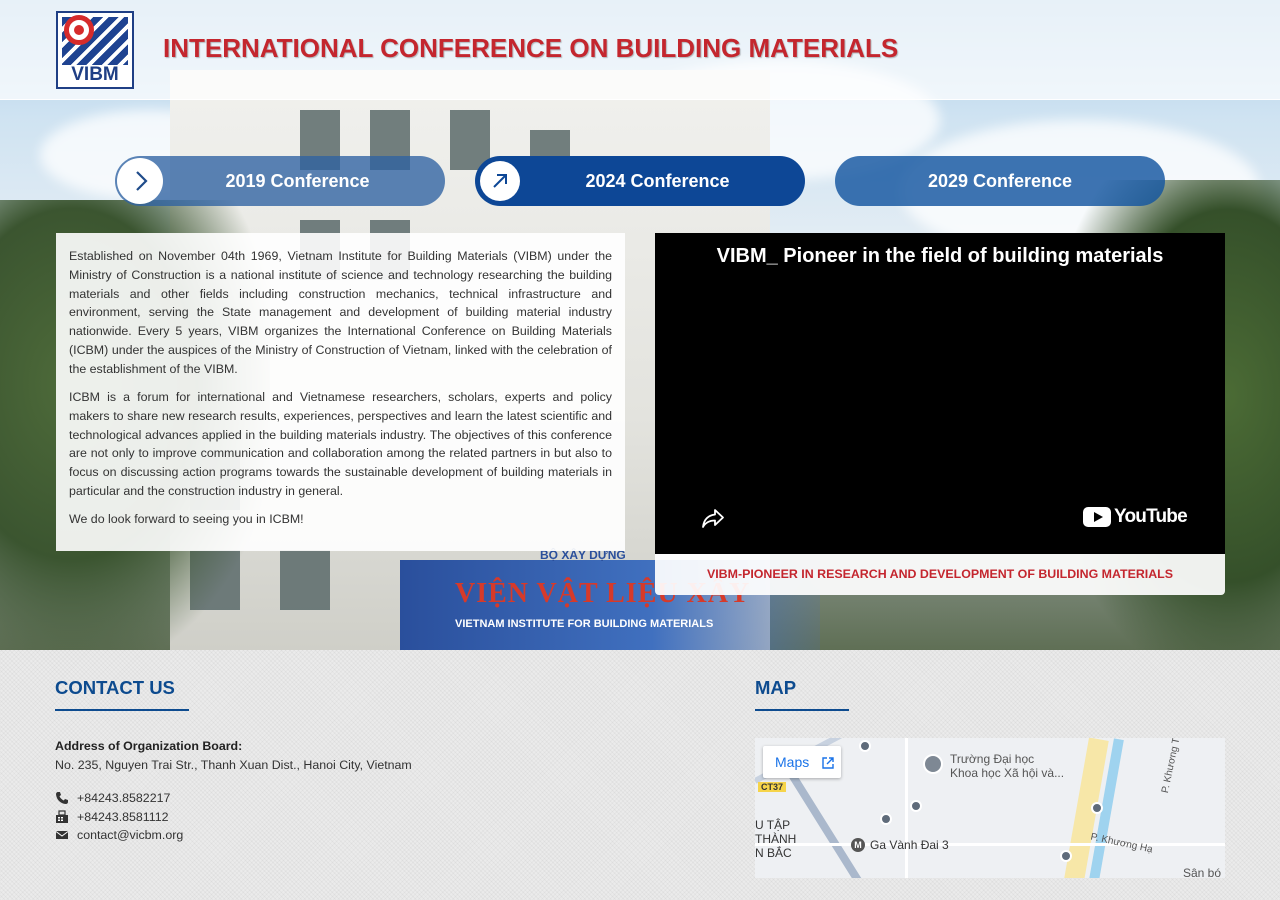  Describe the element at coordinates (828, 763) in the screenshot. I see `external-link-icon` at that location.